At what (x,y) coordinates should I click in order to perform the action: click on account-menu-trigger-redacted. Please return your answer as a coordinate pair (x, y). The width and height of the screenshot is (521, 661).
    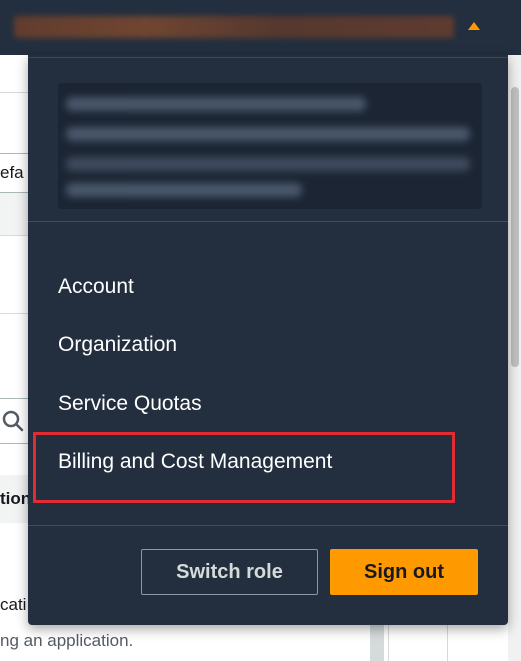
    Looking at the image, I should click on (234, 27).